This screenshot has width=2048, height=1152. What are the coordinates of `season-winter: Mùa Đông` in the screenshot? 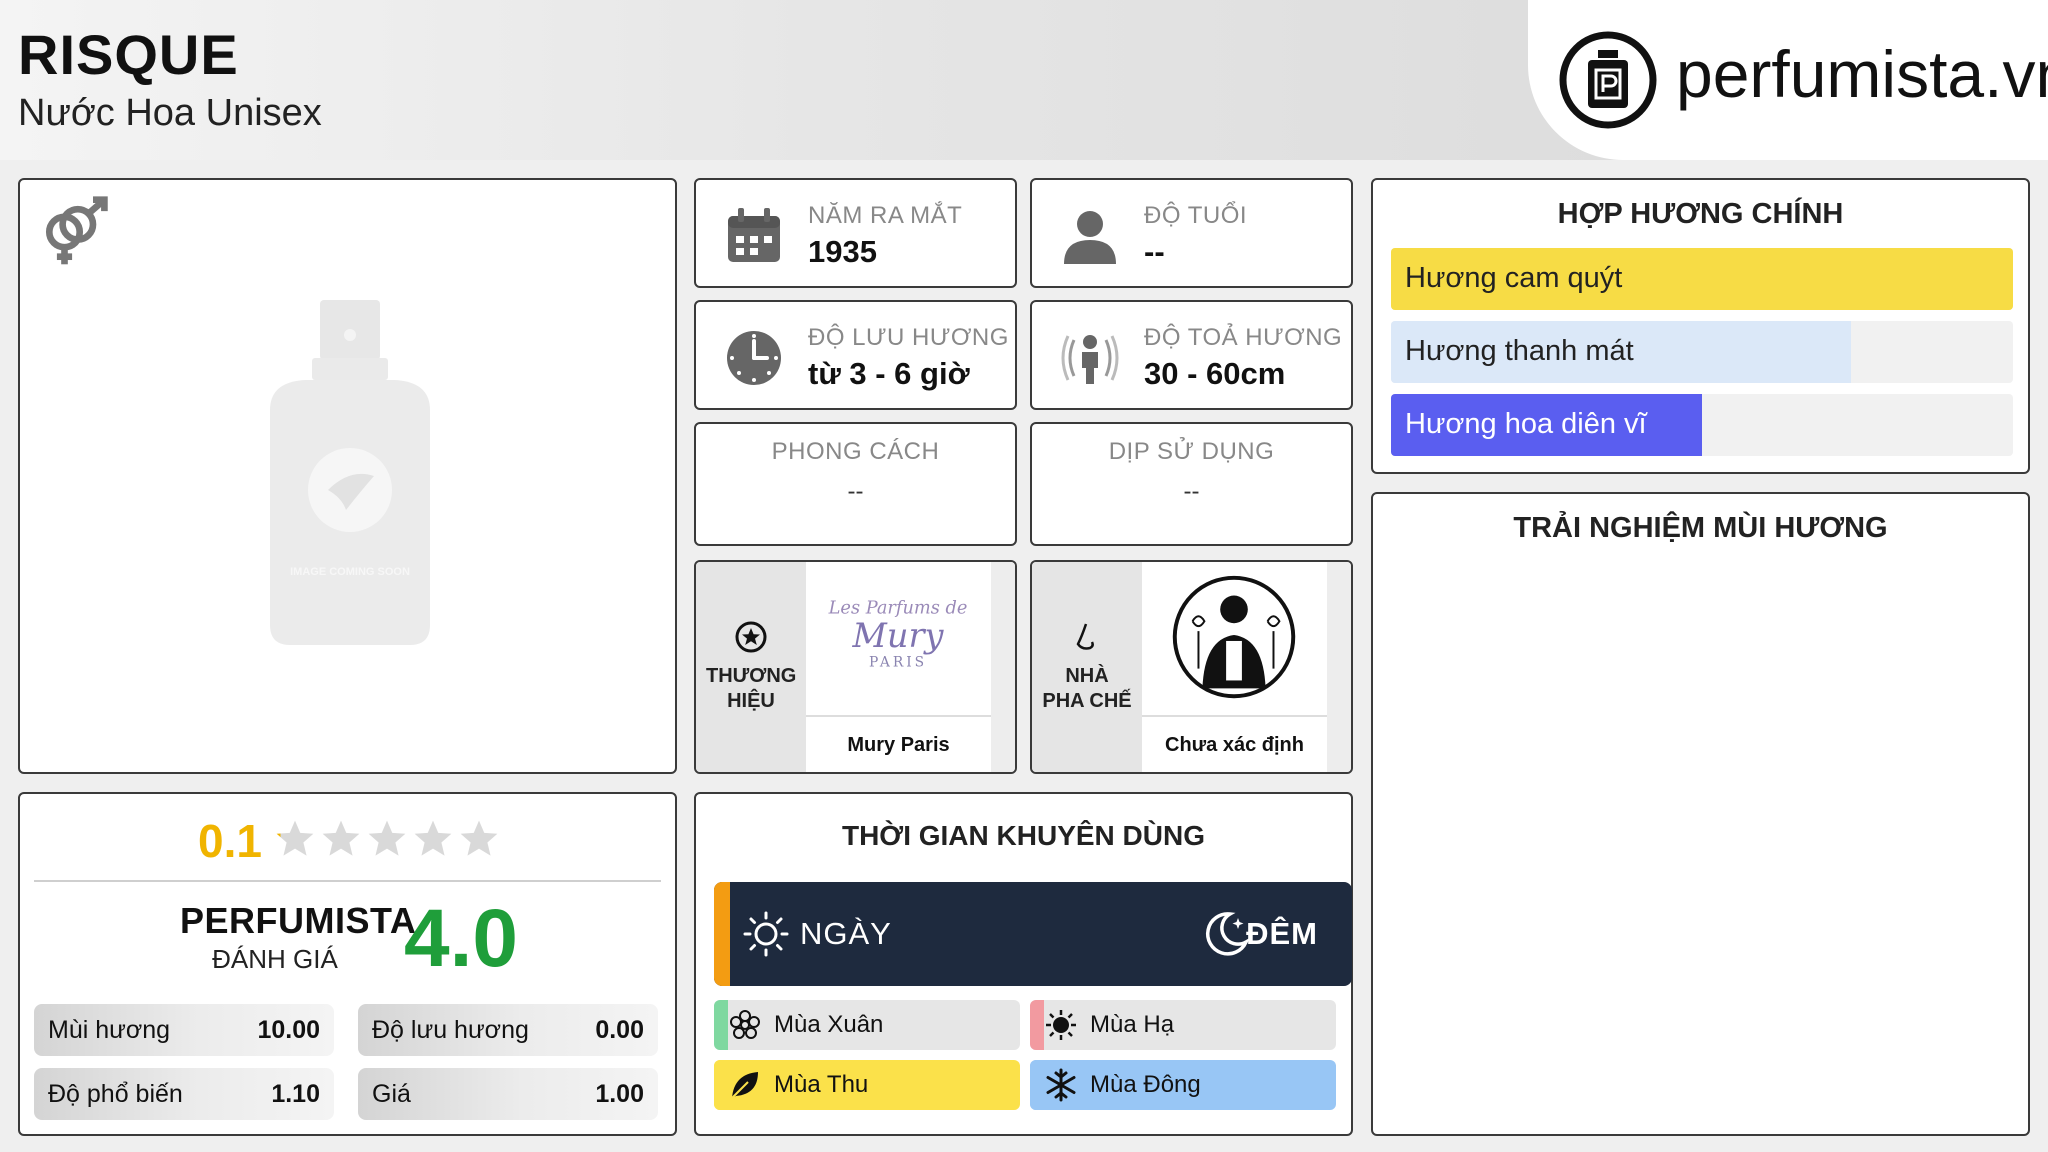 It's located at (1183, 1085).